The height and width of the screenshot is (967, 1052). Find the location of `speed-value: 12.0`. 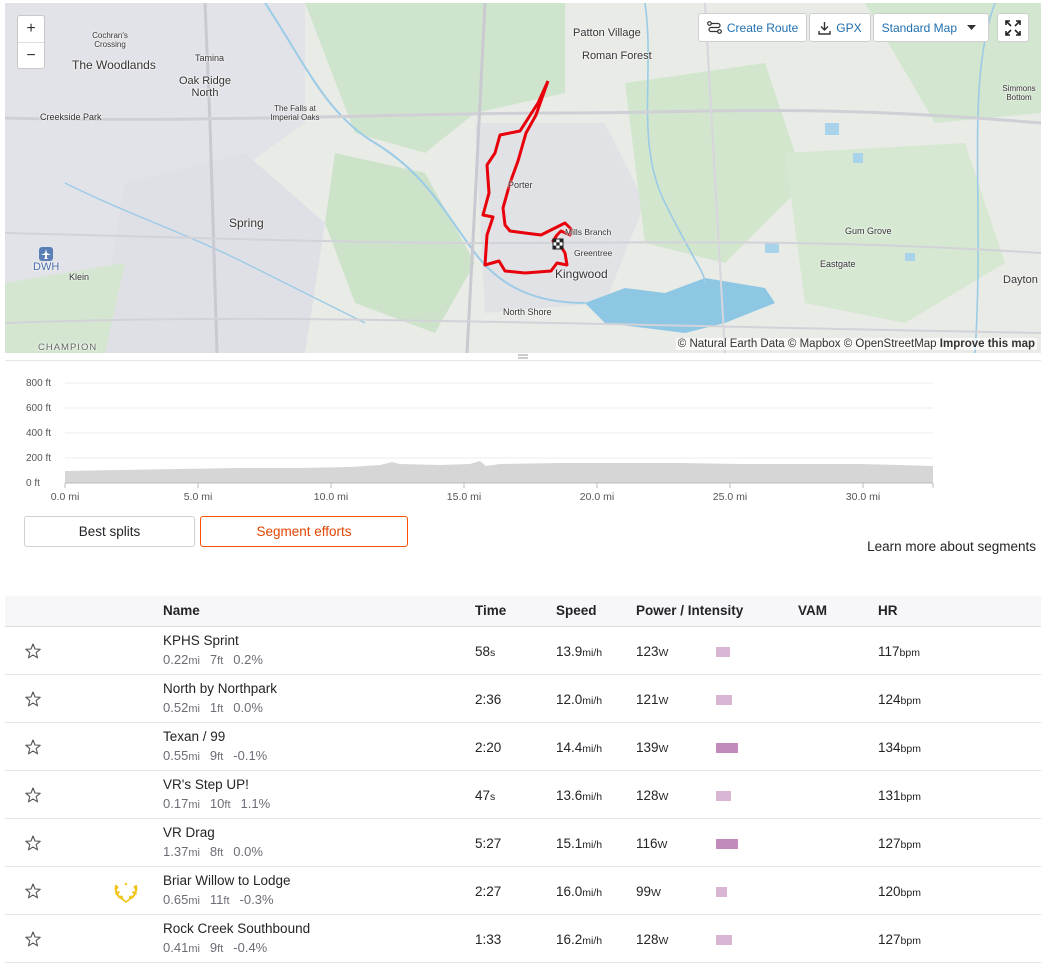

speed-value: 12.0 is located at coordinates (569, 699).